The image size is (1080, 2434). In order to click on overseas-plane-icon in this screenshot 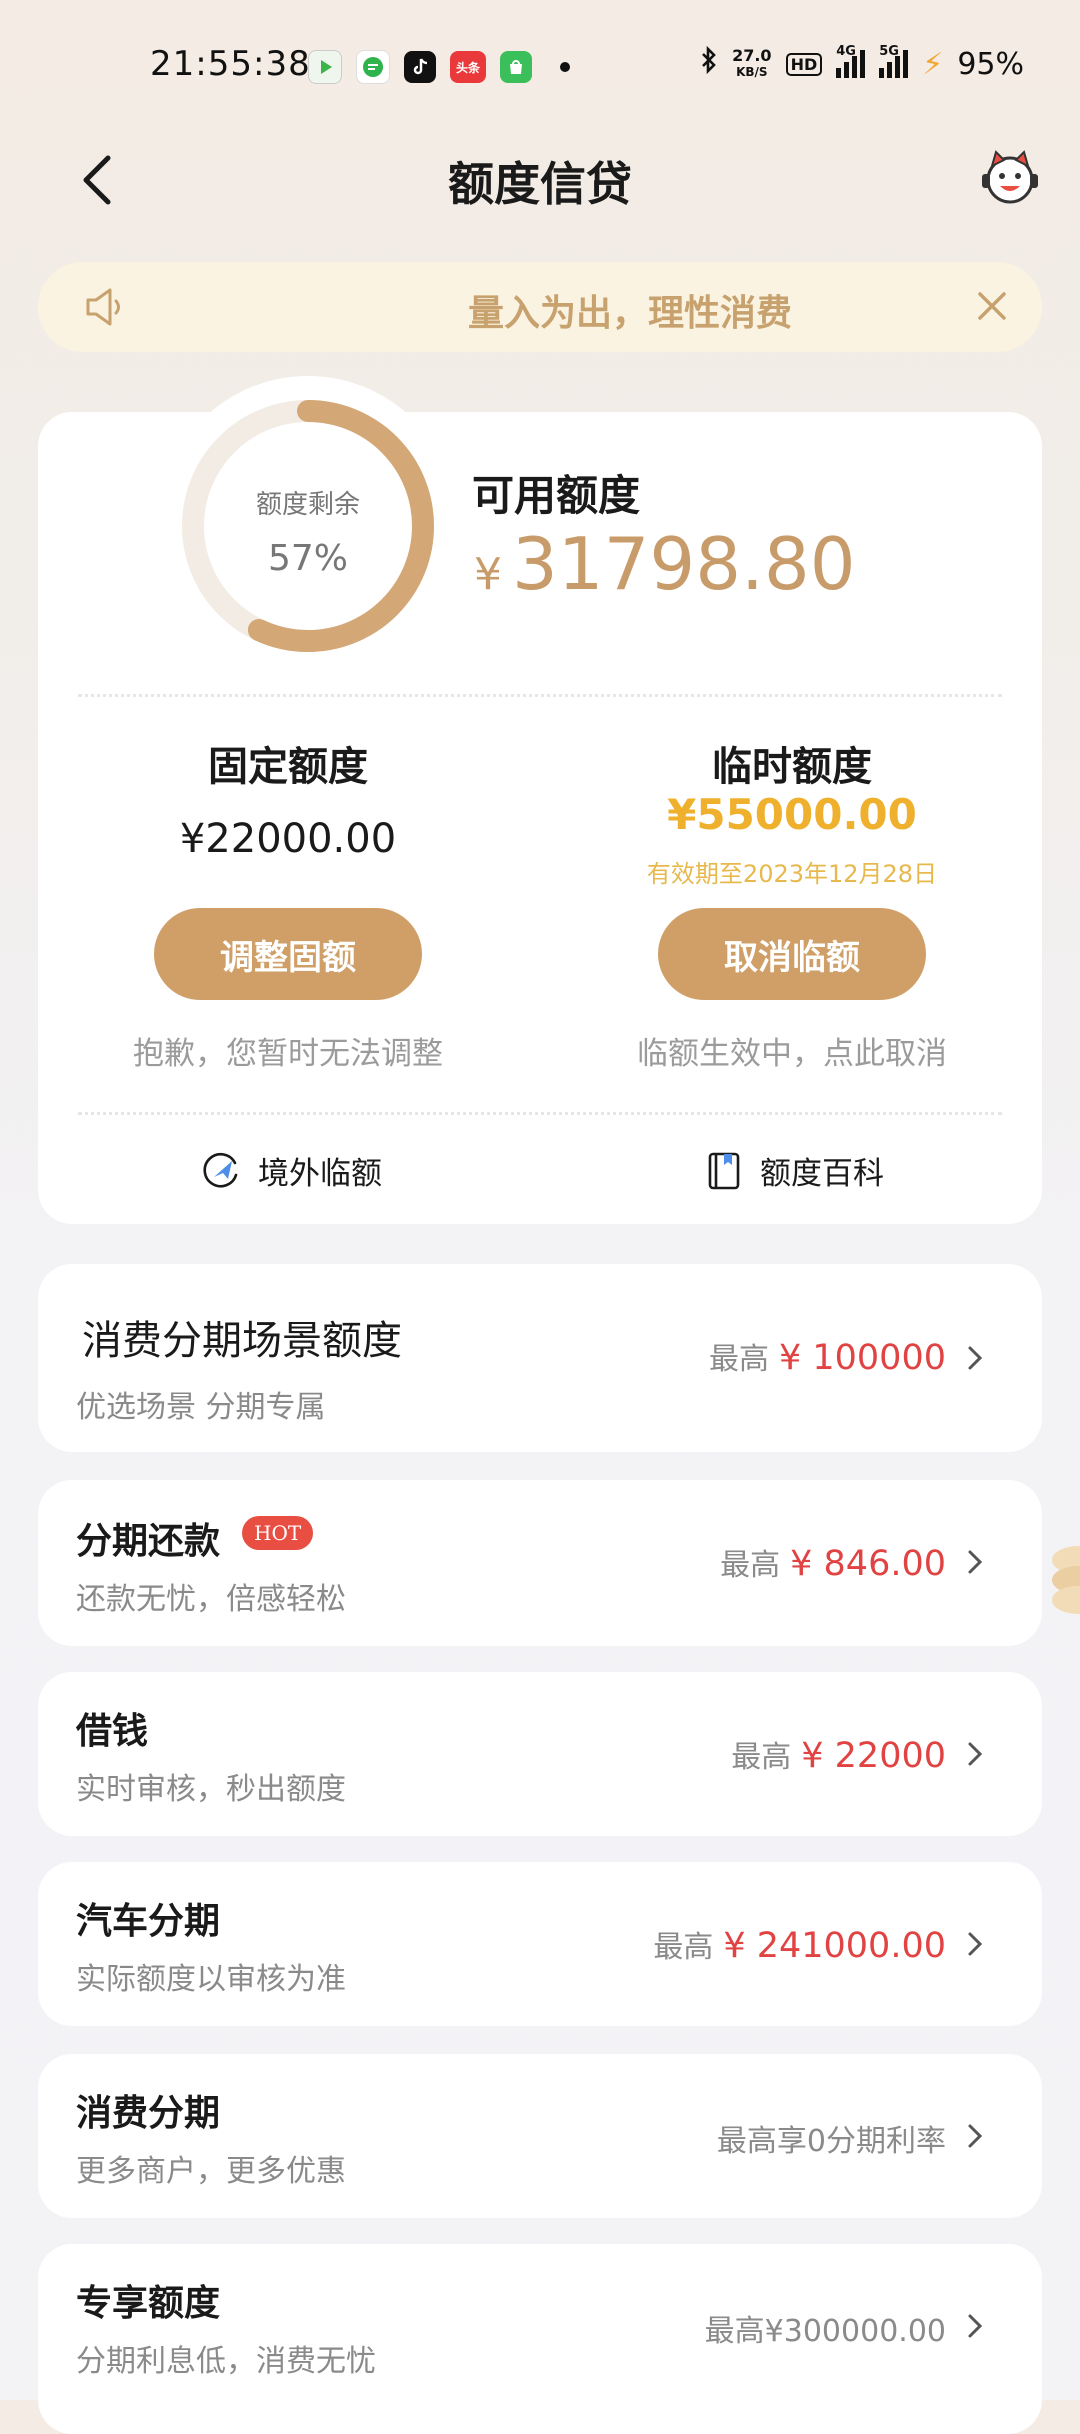, I will do `click(220, 1170)`.